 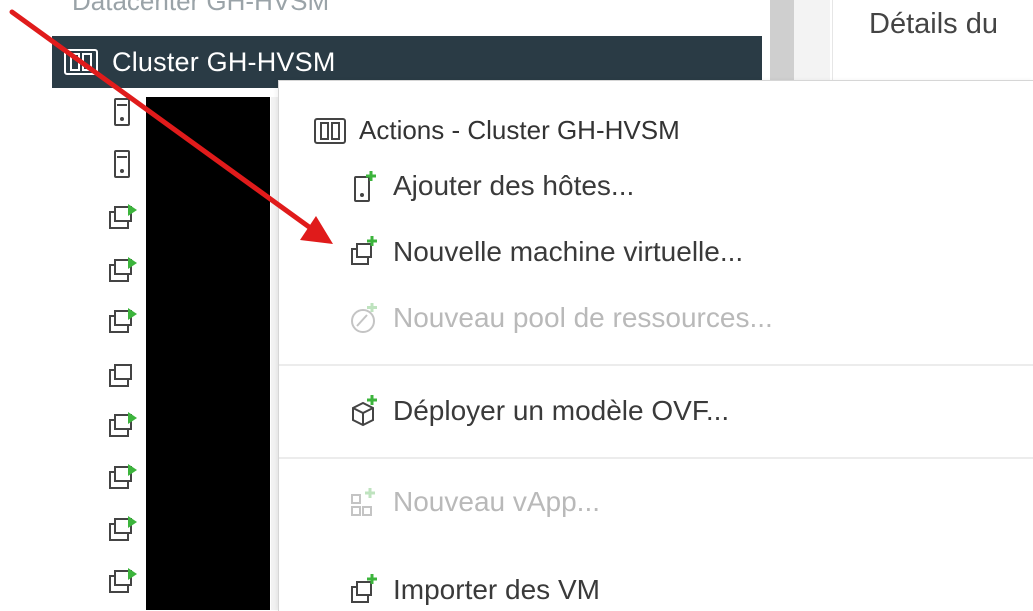 What do you see at coordinates (364, 250) in the screenshot?
I see `new-vm-icon` at bounding box center [364, 250].